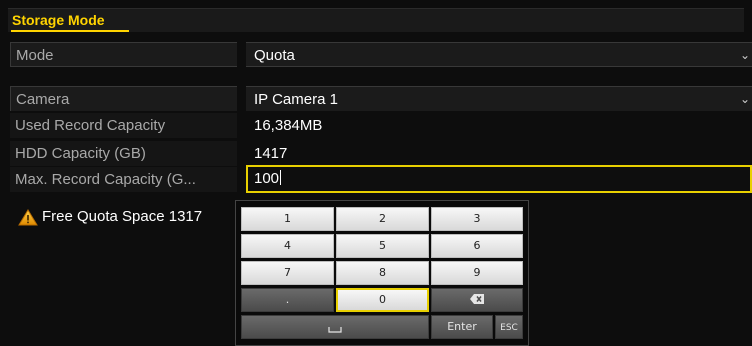  Describe the element at coordinates (287, 273) in the screenshot. I see `key-7: 7` at that location.